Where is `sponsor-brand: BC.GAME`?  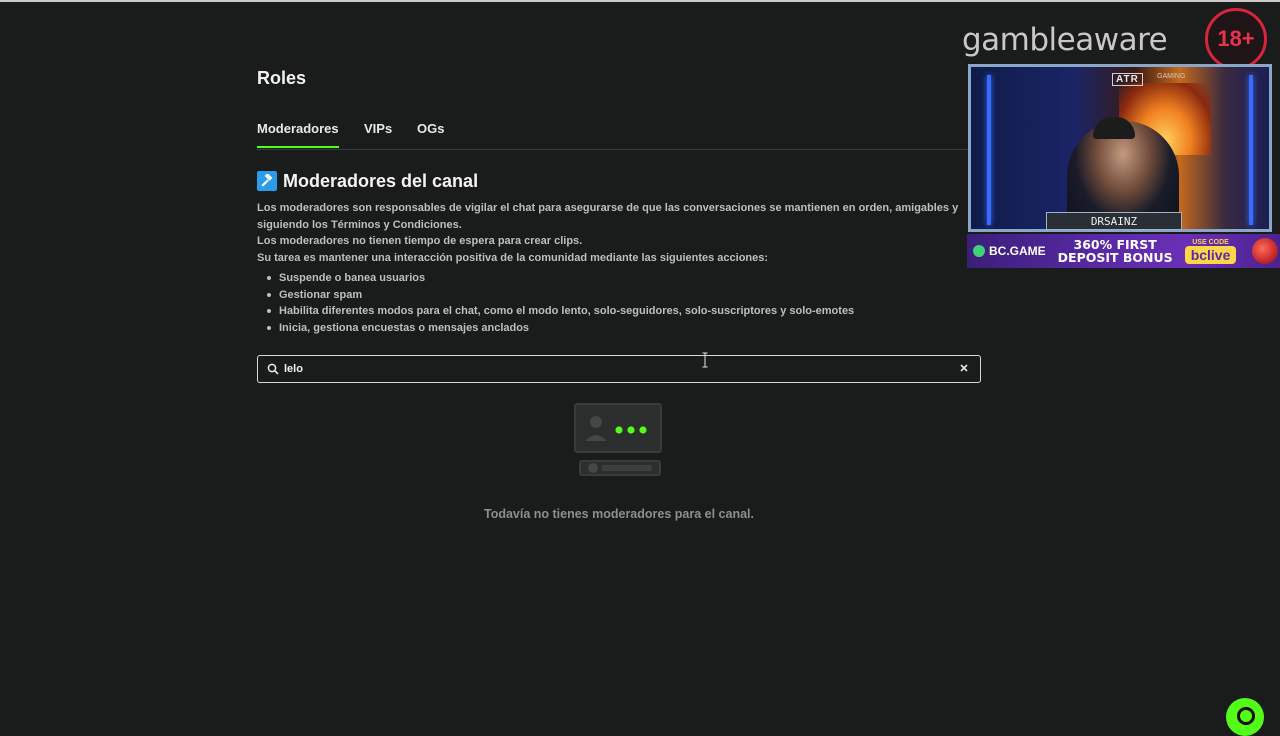 sponsor-brand: BC.GAME is located at coordinates (1009, 251).